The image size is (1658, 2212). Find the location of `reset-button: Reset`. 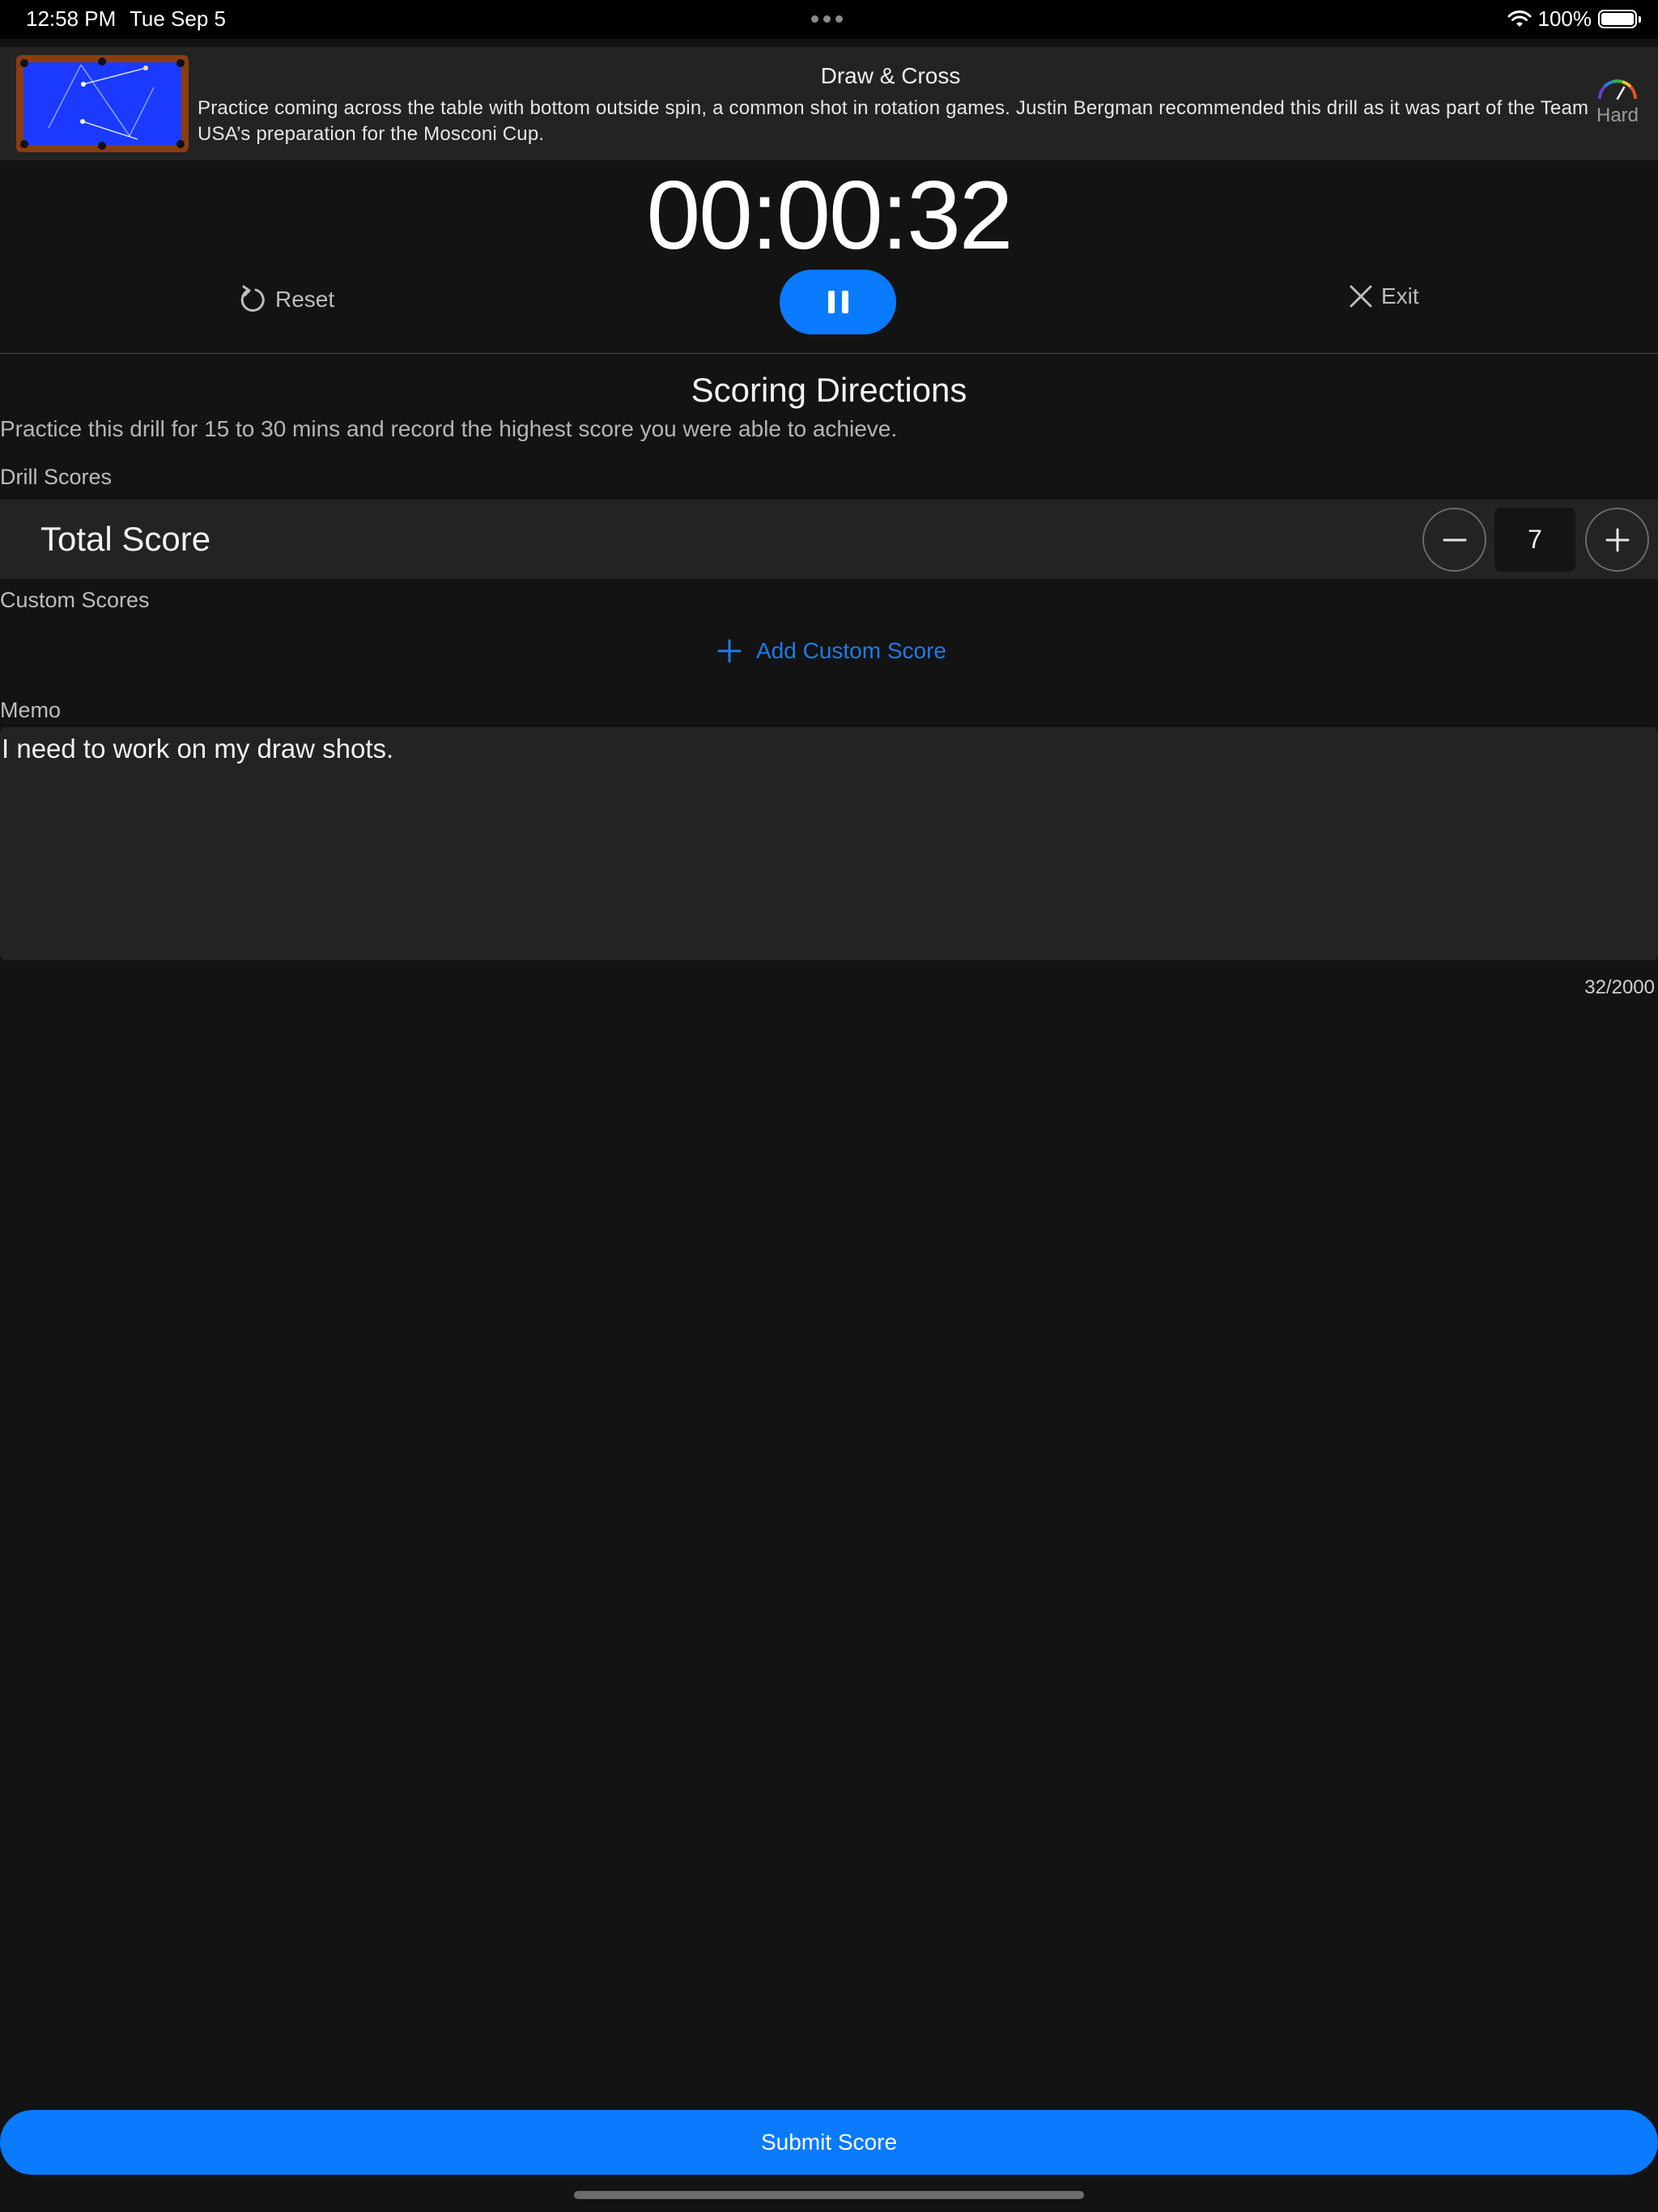

reset-button: Reset is located at coordinates (286, 299).